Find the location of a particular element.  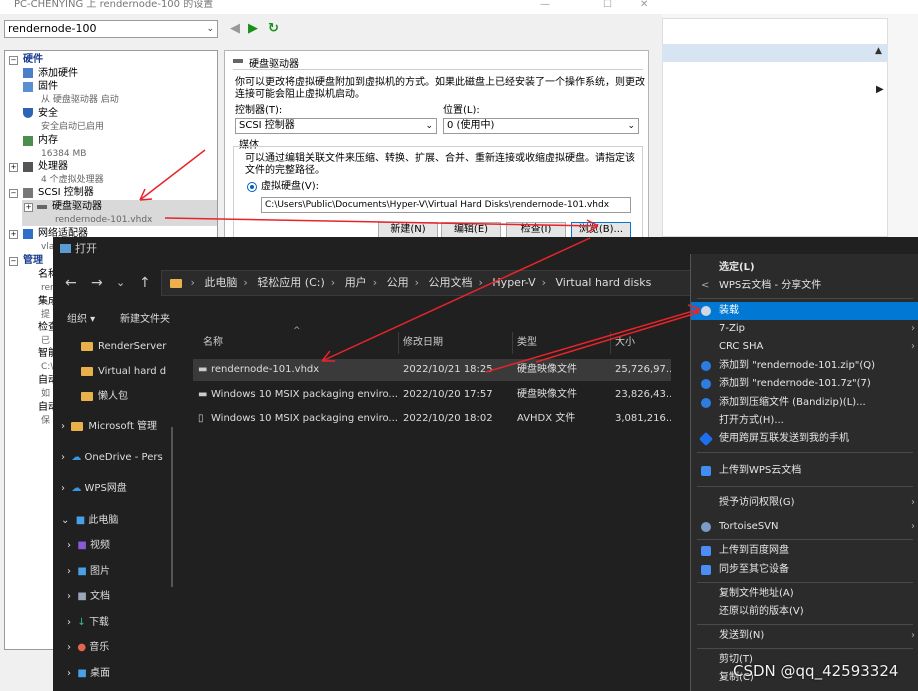

arrow-browse-to-file is located at coordinates (456, 299).